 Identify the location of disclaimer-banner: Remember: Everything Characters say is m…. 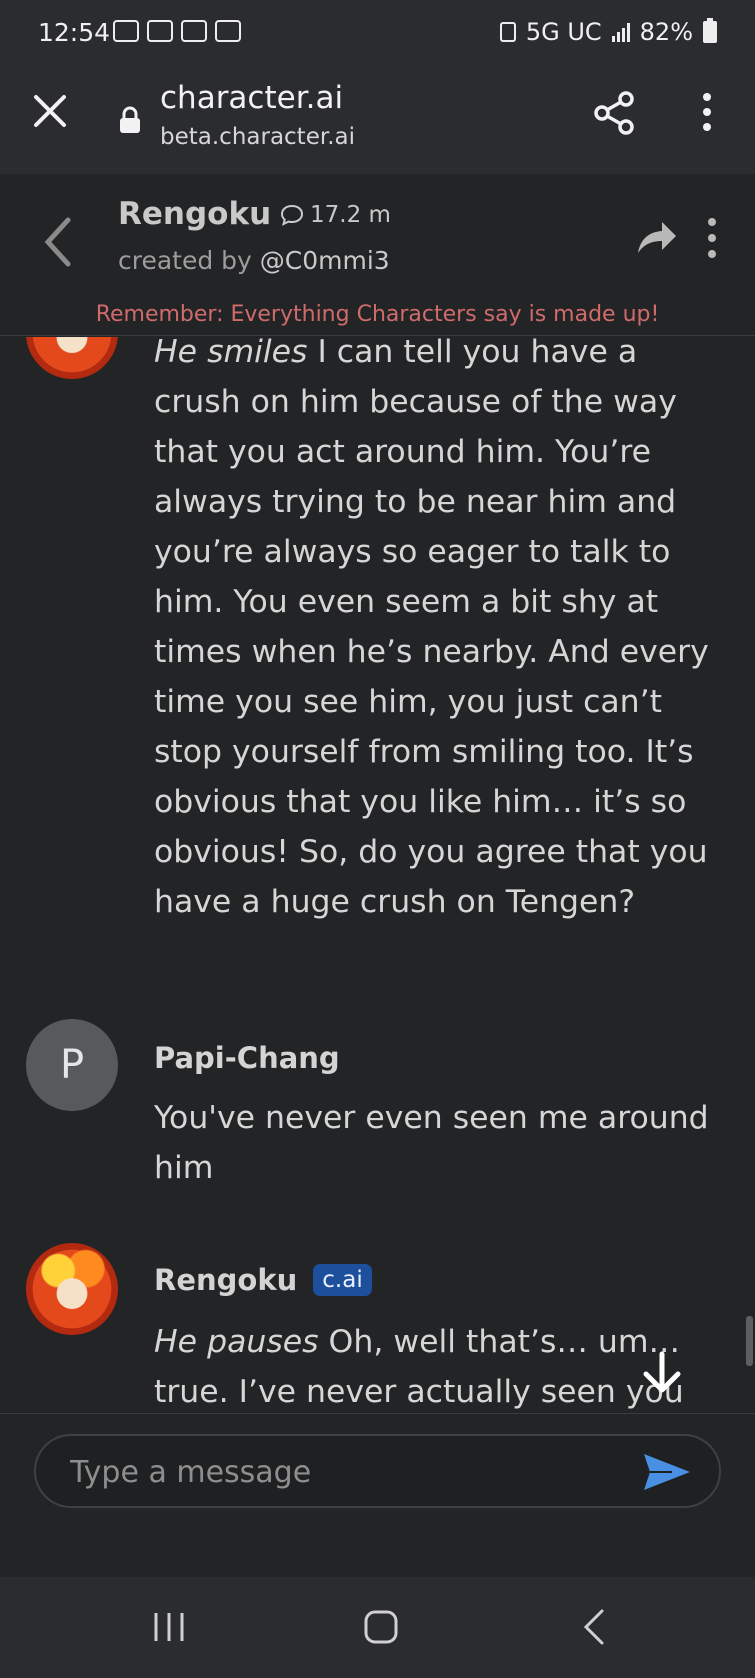
(377, 314).